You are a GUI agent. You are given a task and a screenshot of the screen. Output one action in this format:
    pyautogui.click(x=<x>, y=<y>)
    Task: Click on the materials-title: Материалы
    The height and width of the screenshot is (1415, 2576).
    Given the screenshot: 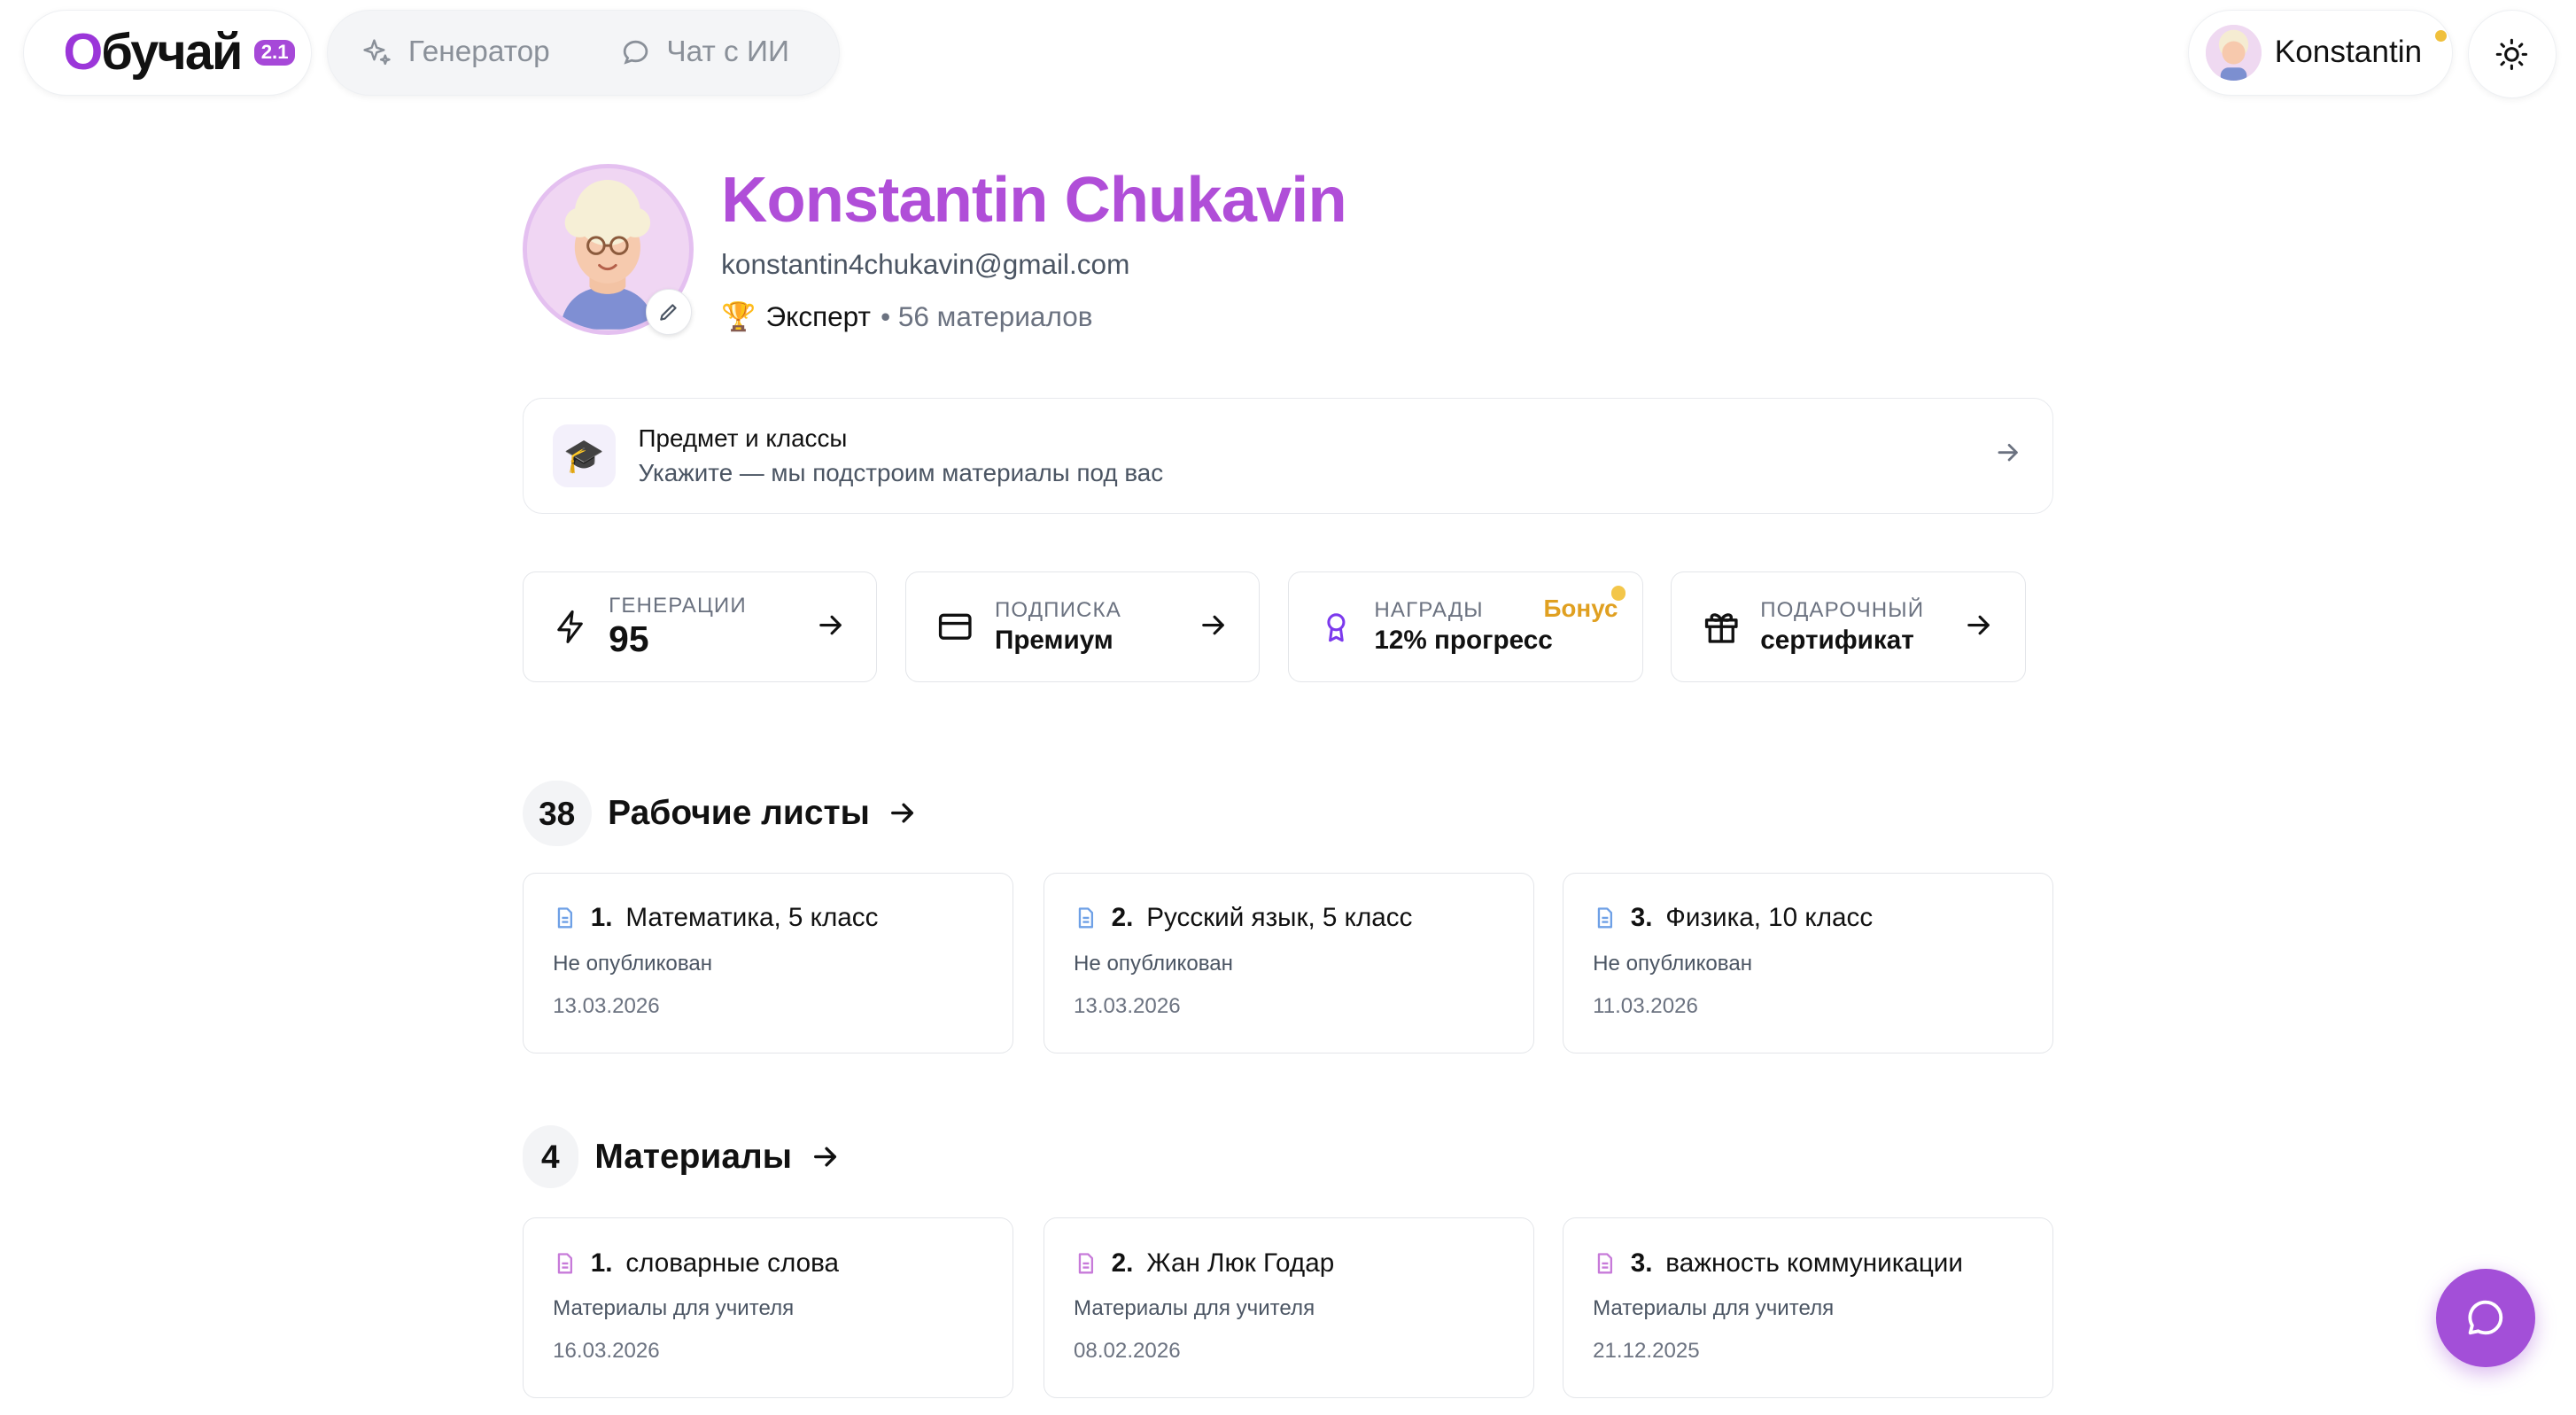 What is the action you would take?
    pyautogui.click(x=693, y=1156)
    